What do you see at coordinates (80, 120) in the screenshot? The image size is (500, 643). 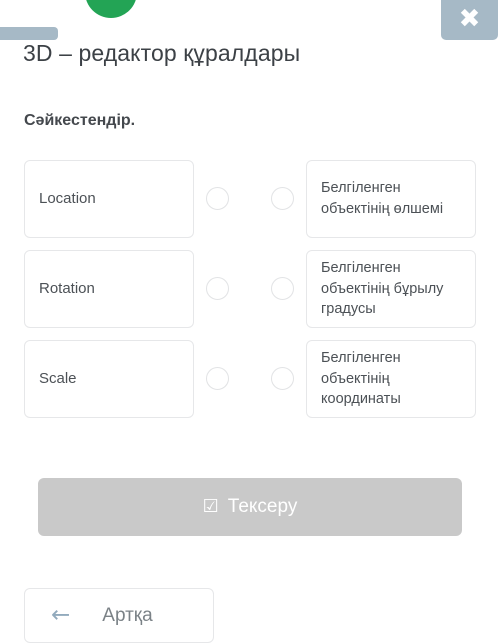 I see `instruction-text: Сәйкестендір.` at bounding box center [80, 120].